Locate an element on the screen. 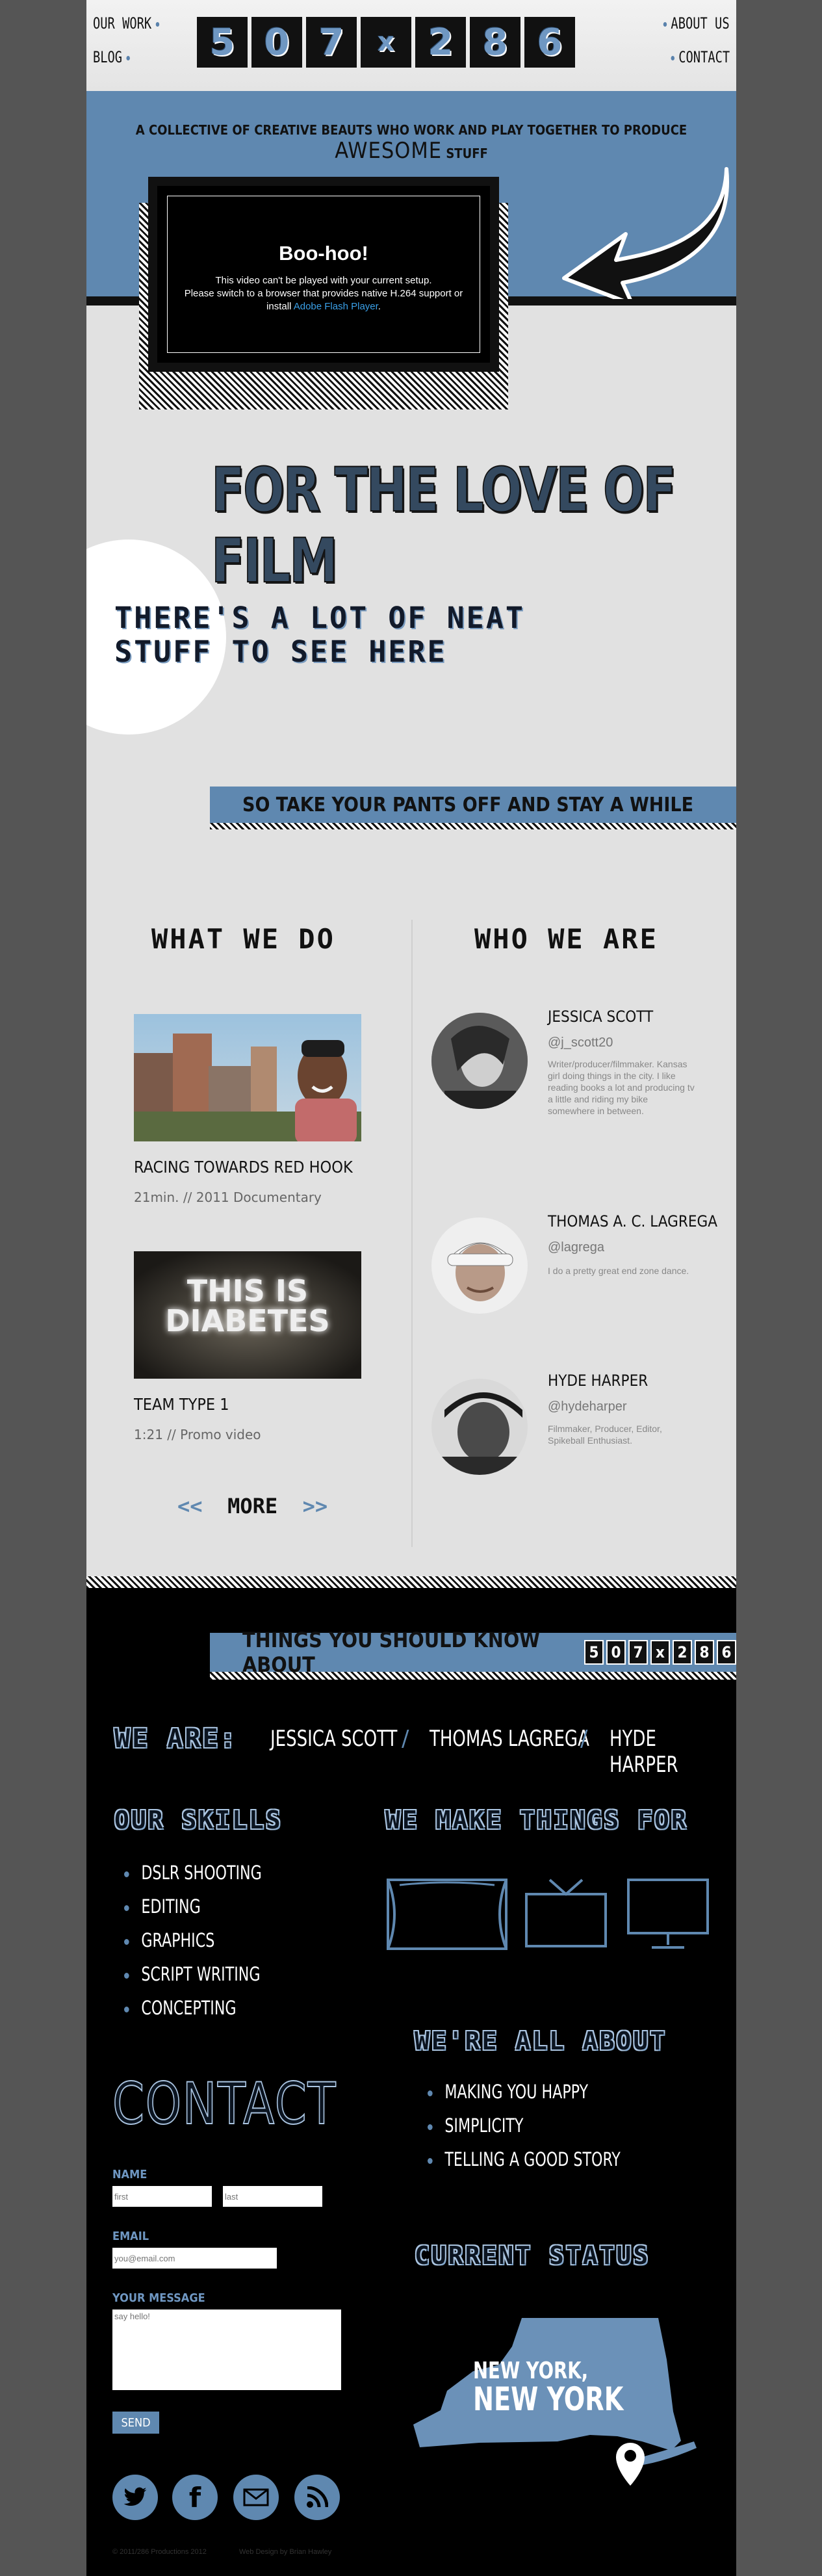 Image resolution: width=822 pixels, height=2576 pixels. video-install-text: install is located at coordinates (279, 306).